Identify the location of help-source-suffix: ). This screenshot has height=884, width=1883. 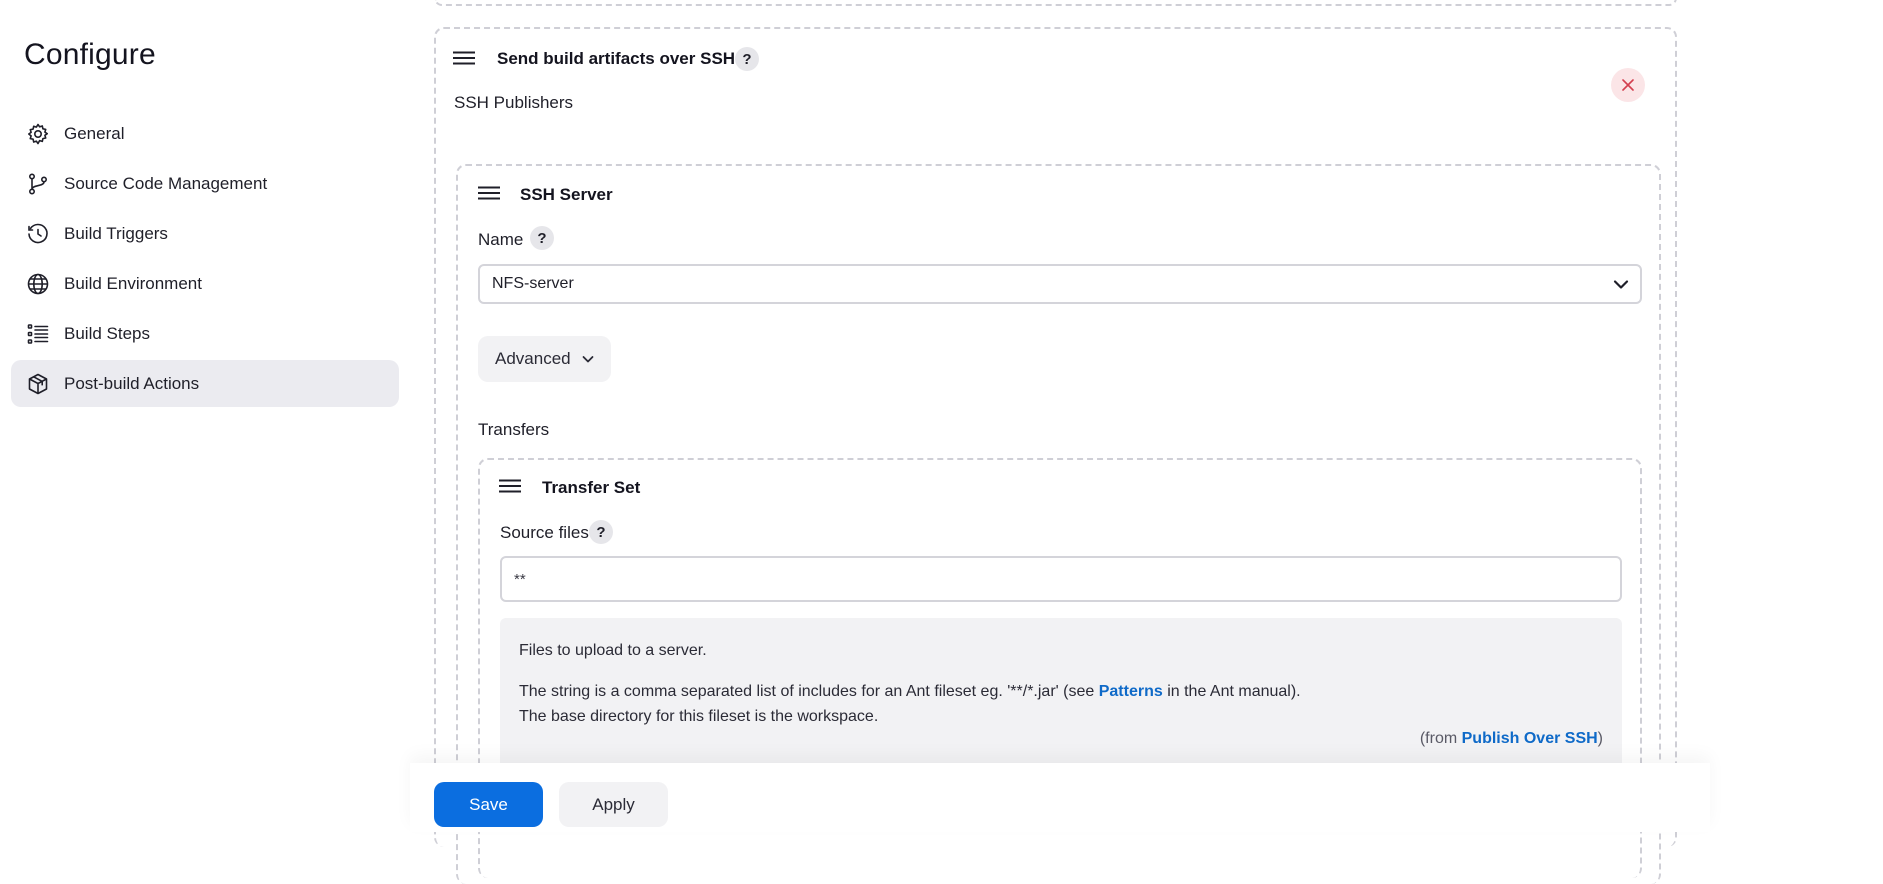
(1600, 738).